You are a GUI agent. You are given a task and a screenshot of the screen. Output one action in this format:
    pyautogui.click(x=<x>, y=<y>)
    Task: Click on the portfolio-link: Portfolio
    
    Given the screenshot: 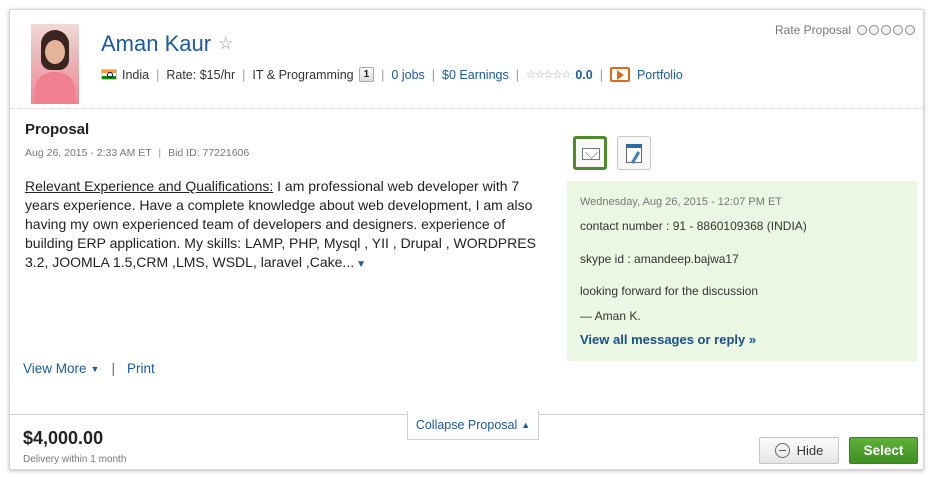 What is the action you would take?
    pyautogui.click(x=660, y=75)
    